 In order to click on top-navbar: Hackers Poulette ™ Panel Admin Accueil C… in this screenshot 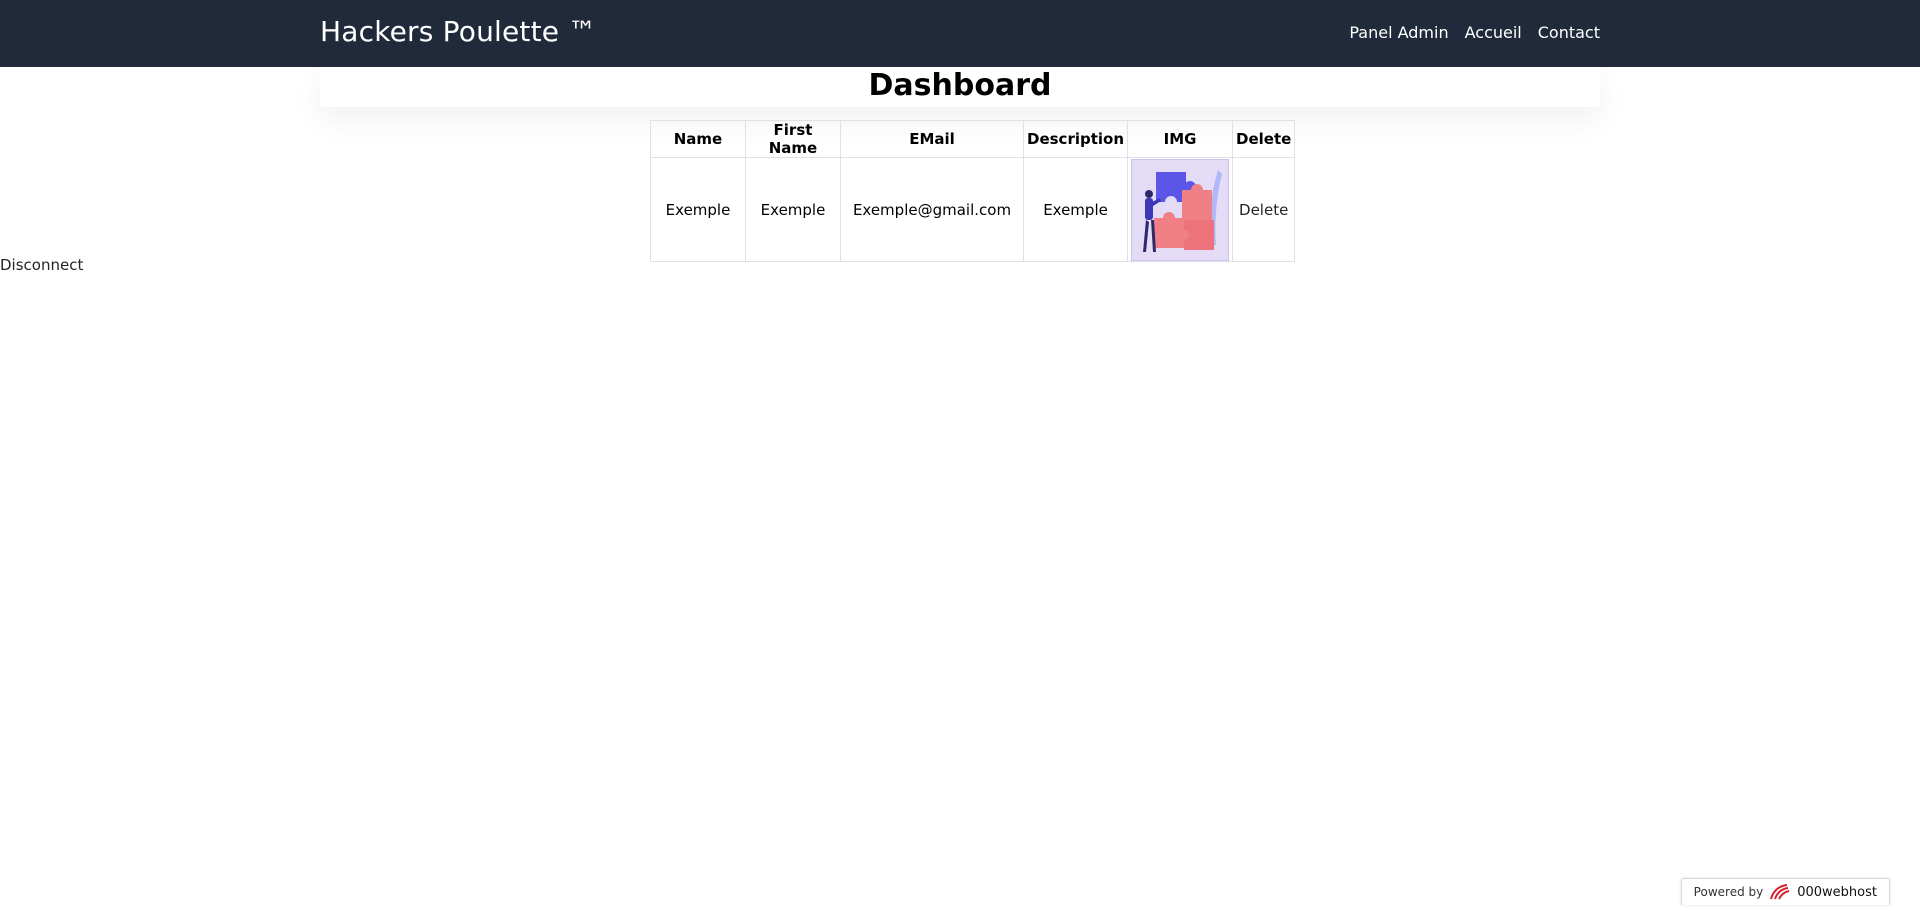, I will do `click(960, 33)`.